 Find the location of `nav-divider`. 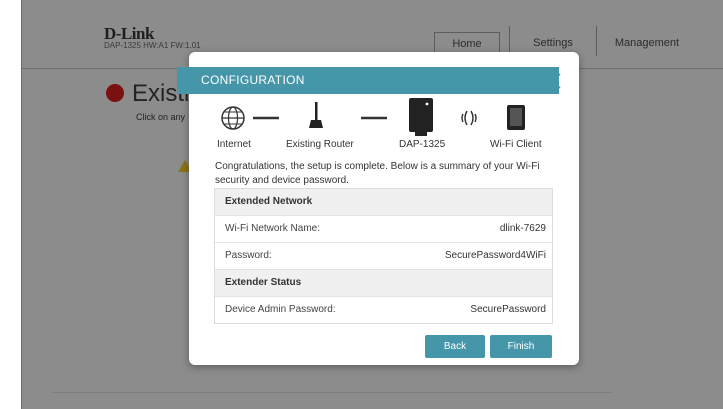

nav-divider is located at coordinates (596, 41).